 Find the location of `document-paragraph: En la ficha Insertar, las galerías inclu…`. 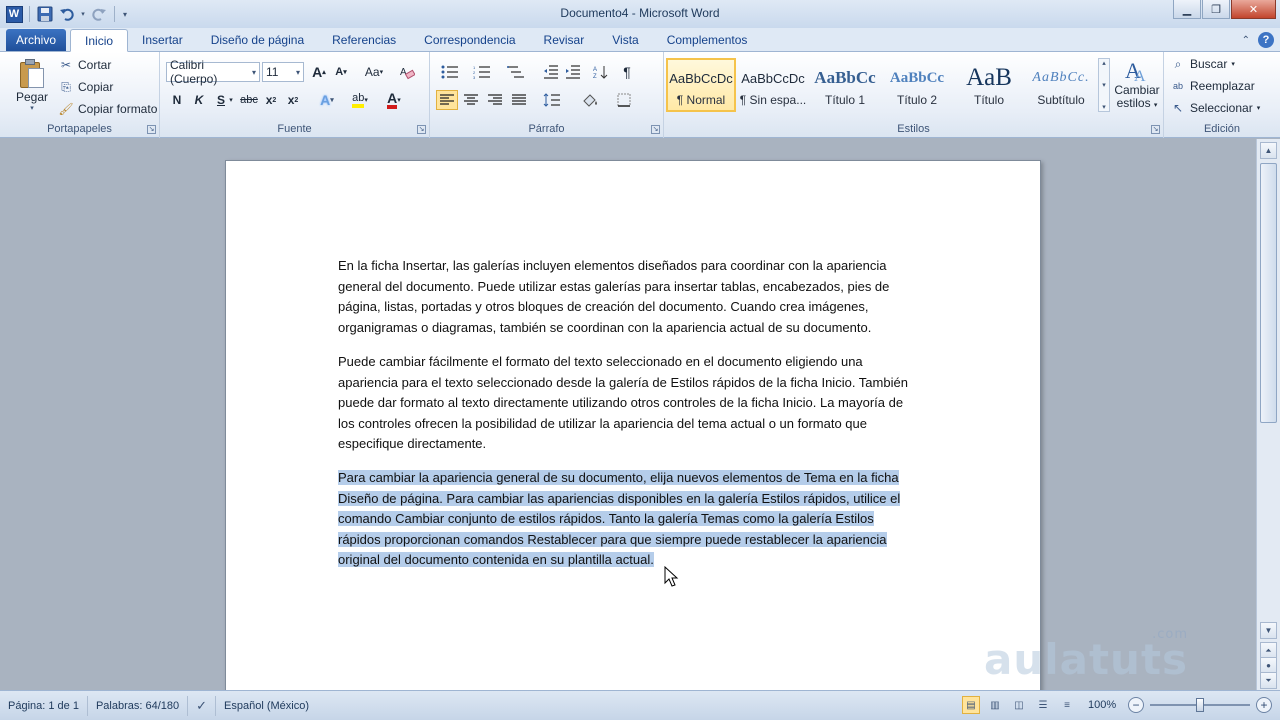

document-paragraph: En la ficha Insertar, las galerías inclu… is located at coordinates (628, 297).